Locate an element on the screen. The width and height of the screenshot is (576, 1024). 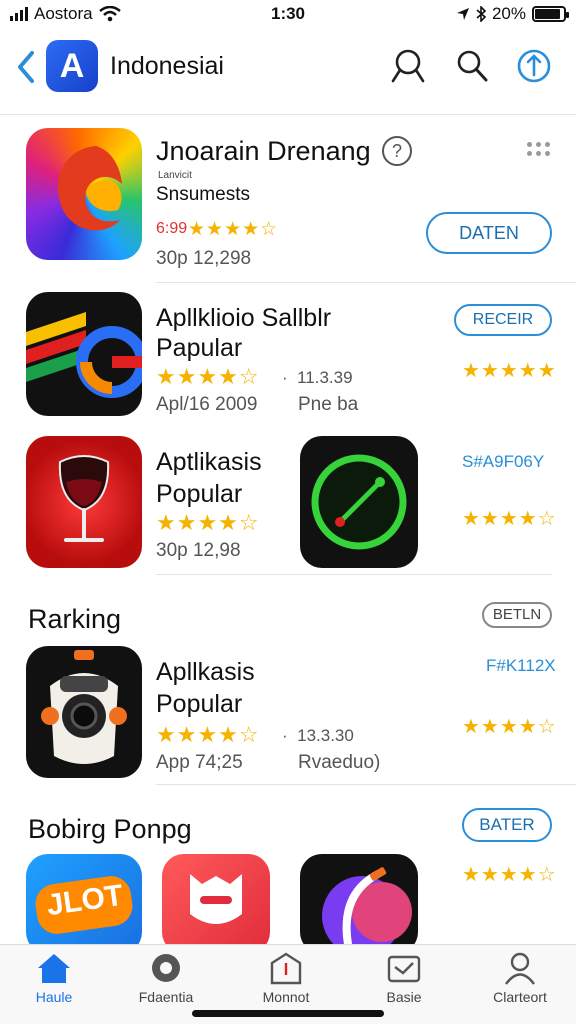
arcade-icon is located at coordinates (404, 969).